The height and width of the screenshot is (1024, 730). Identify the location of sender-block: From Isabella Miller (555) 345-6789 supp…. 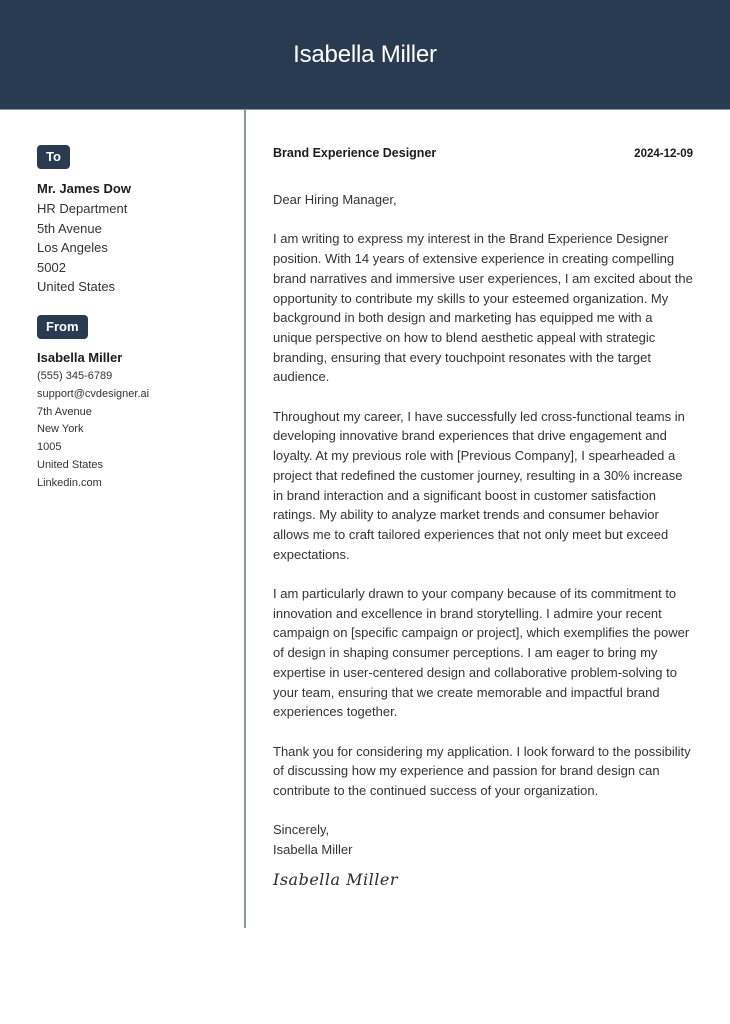
(93, 404).